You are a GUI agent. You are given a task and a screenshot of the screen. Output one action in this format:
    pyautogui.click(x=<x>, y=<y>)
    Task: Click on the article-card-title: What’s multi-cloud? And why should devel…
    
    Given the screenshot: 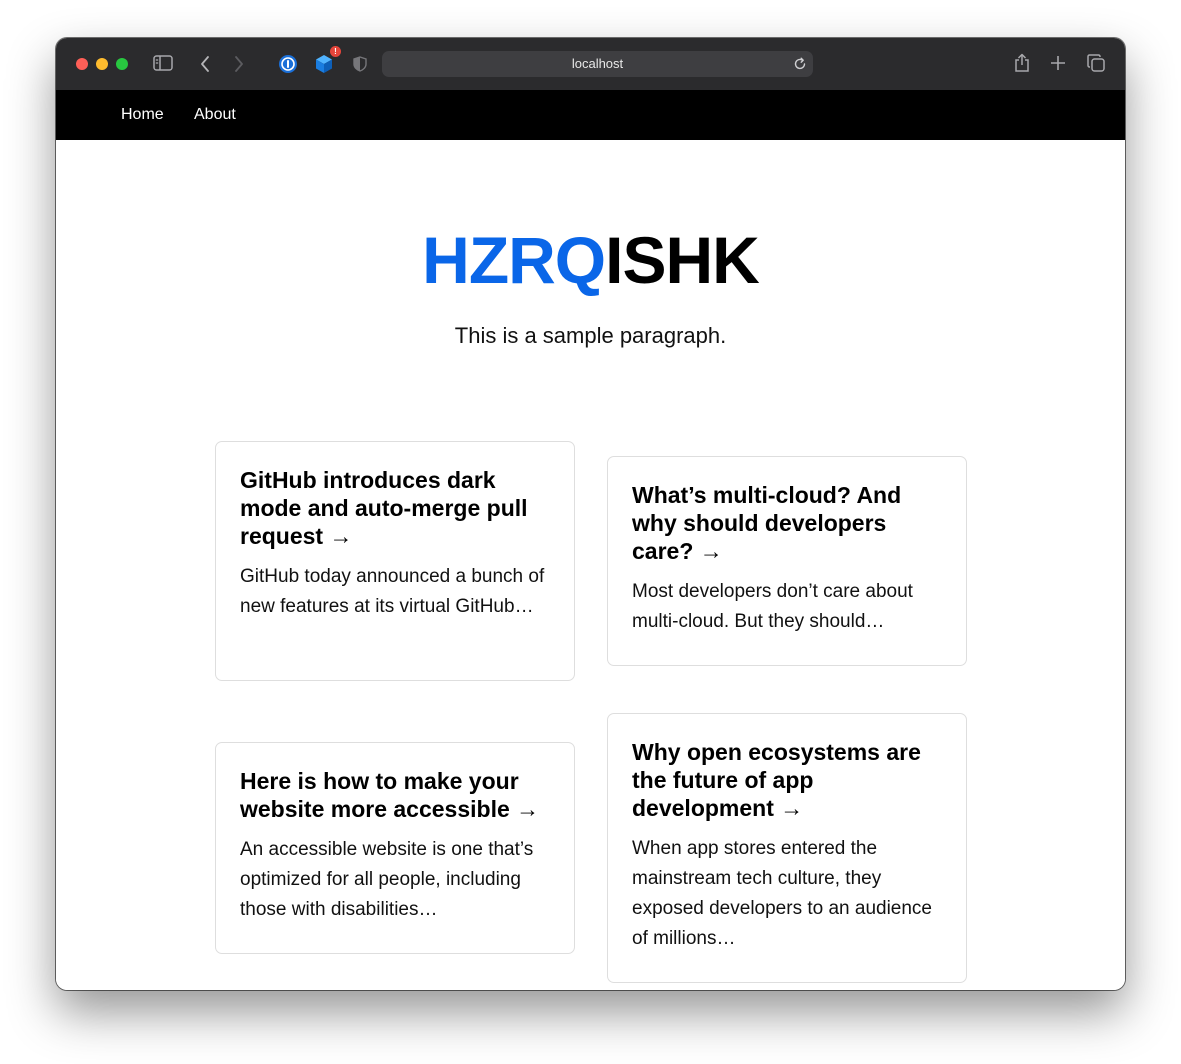 What is the action you would take?
    pyautogui.click(x=787, y=523)
    